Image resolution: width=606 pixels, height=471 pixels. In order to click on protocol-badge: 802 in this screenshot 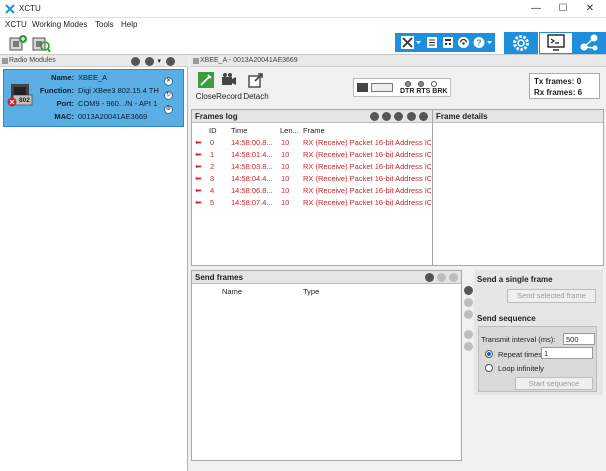, I will do `click(24, 100)`.